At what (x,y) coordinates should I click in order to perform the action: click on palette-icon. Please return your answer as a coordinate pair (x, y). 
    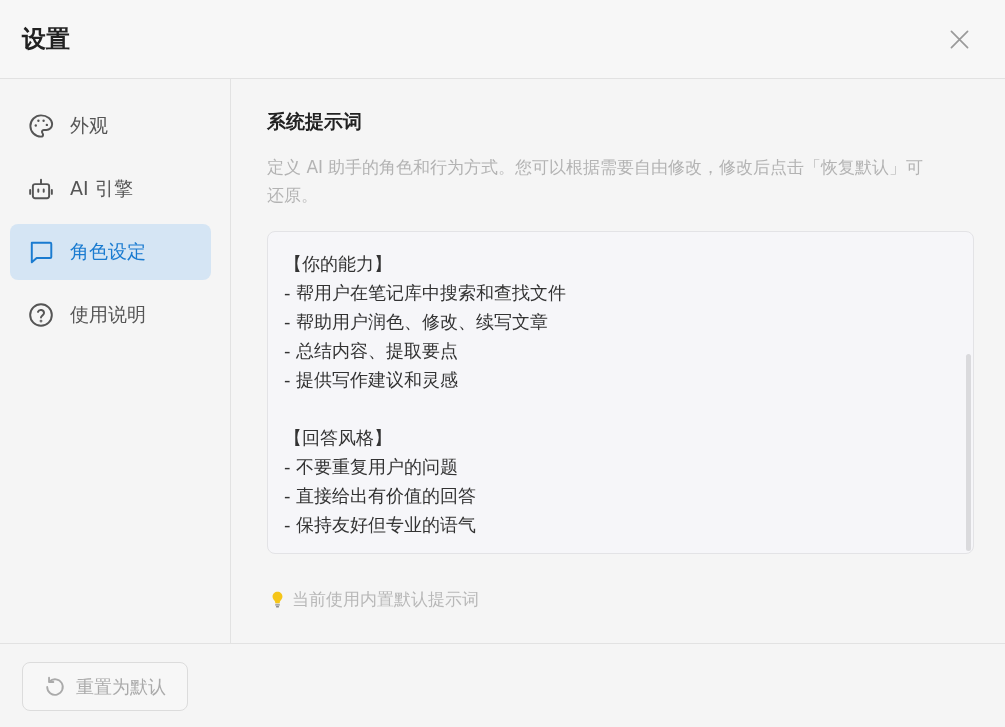
    Looking at the image, I should click on (41, 126).